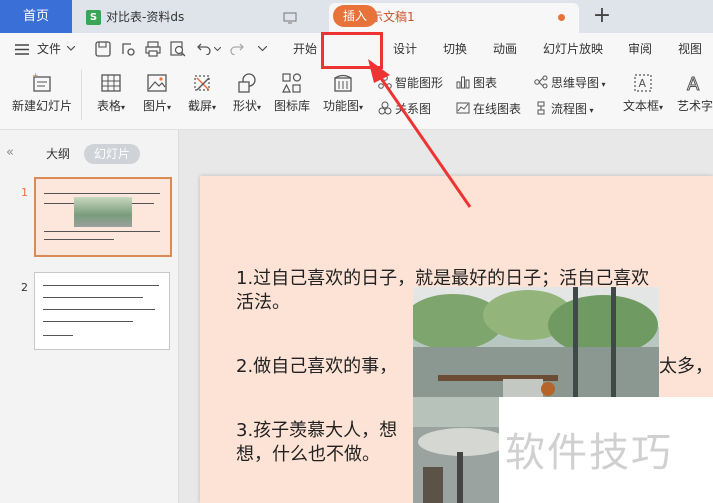  I want to click on flow-chart-icon, so click(541, 108).